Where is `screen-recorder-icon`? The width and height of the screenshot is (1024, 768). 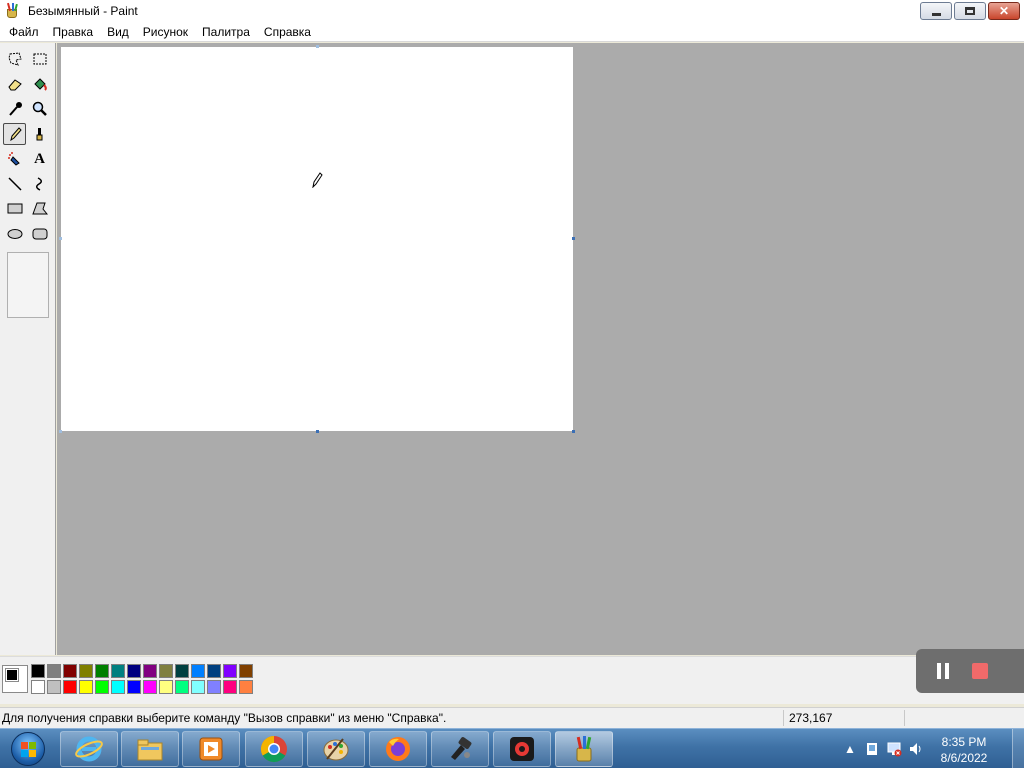
screen-recorder-icon is located at coordinates (522, 749).